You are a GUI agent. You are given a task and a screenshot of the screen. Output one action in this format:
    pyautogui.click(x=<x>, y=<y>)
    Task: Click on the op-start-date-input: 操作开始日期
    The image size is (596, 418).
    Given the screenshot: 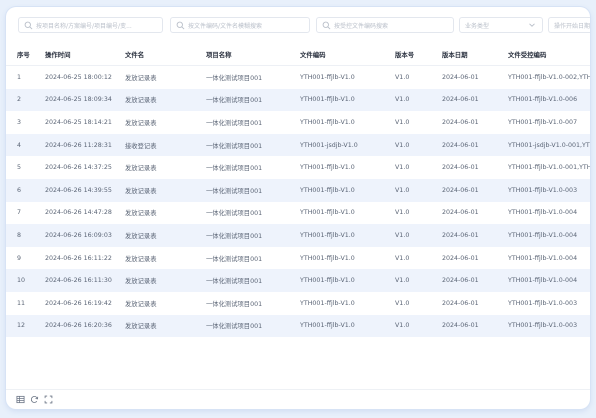 What is the action you would take?
    pyautogui.click(x=569, y=25)
    